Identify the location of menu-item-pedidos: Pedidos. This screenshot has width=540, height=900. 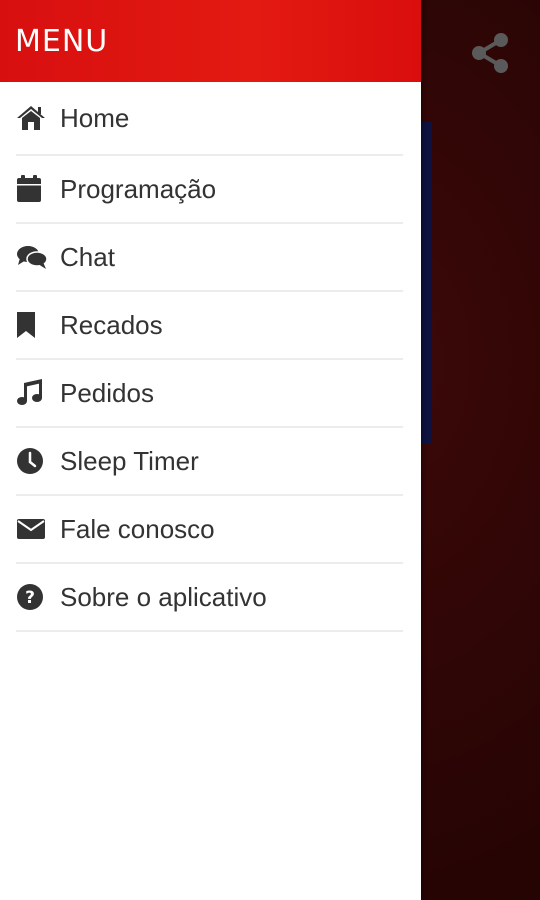
(209, 394).